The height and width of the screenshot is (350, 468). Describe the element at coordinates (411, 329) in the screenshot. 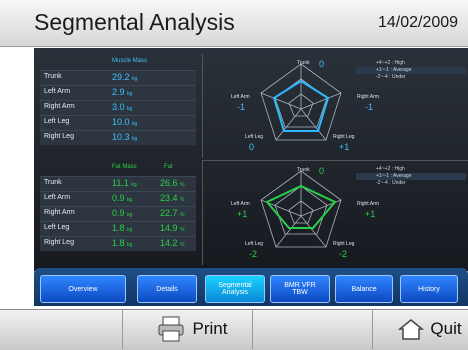

I see `home-icon` at that location.